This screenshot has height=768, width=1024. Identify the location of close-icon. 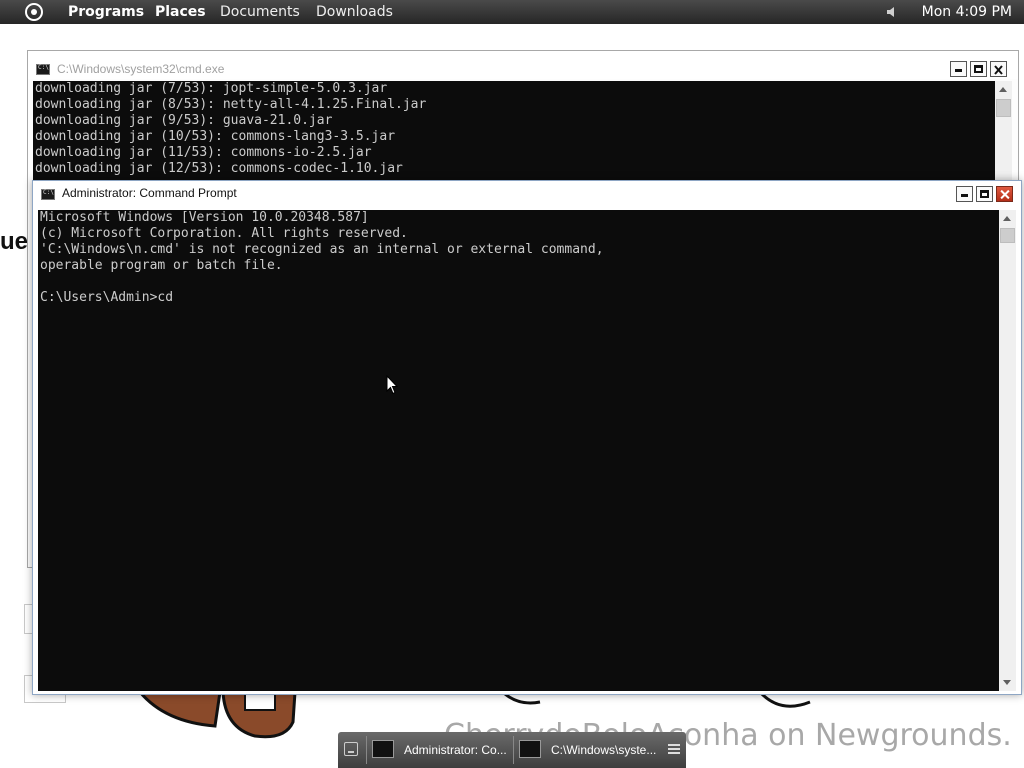
(998, 70).